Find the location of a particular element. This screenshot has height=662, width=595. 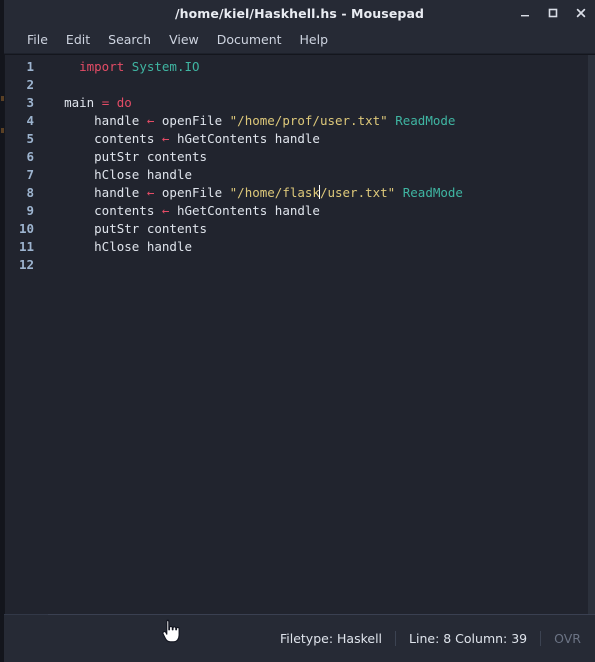

code-line: import System.IO is located at coordinates (322, 67).